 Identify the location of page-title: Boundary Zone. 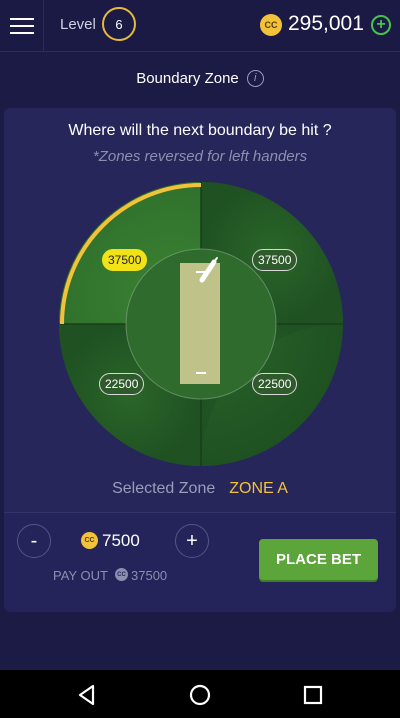
(187, 78).